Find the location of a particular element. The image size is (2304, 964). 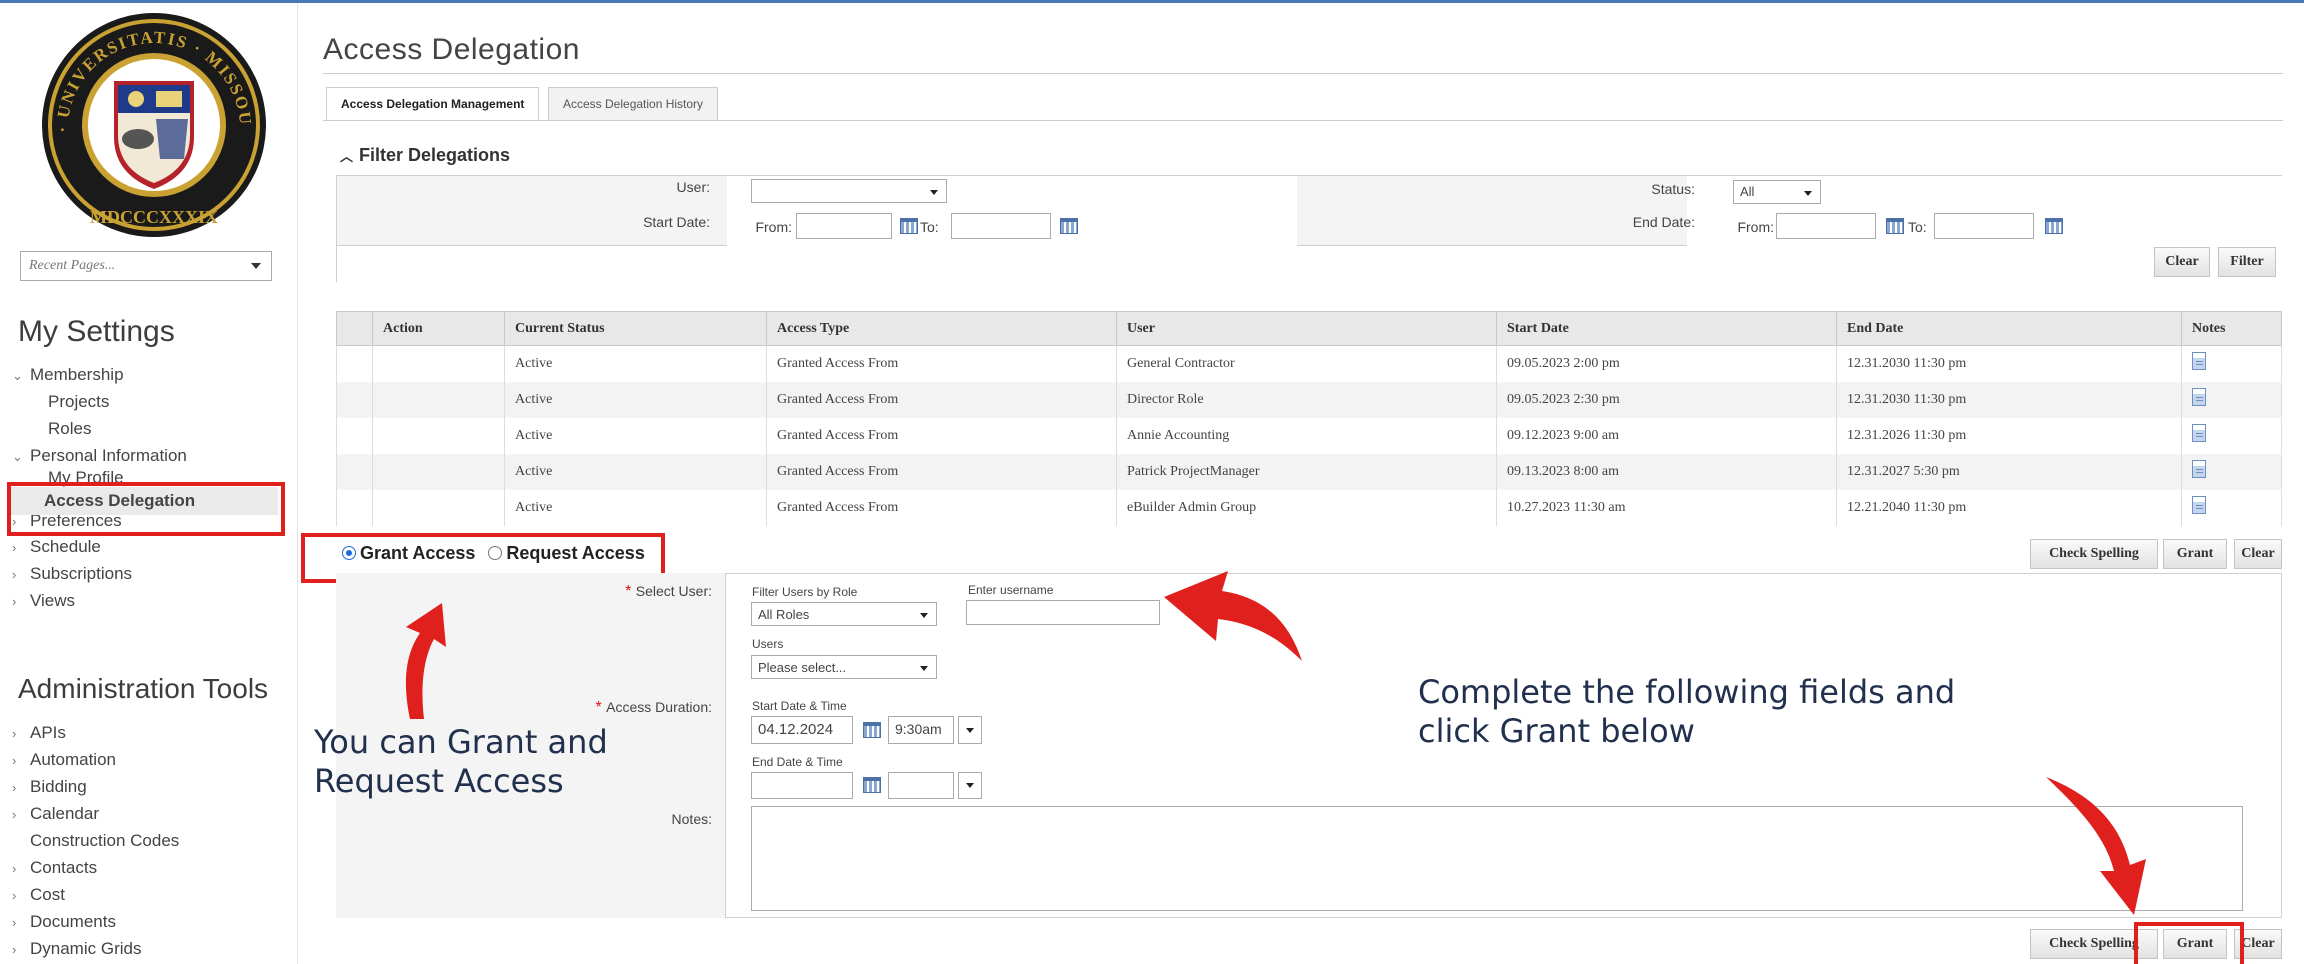

sidebar-item-documents: › Documents is located at coordinates (95, 921).